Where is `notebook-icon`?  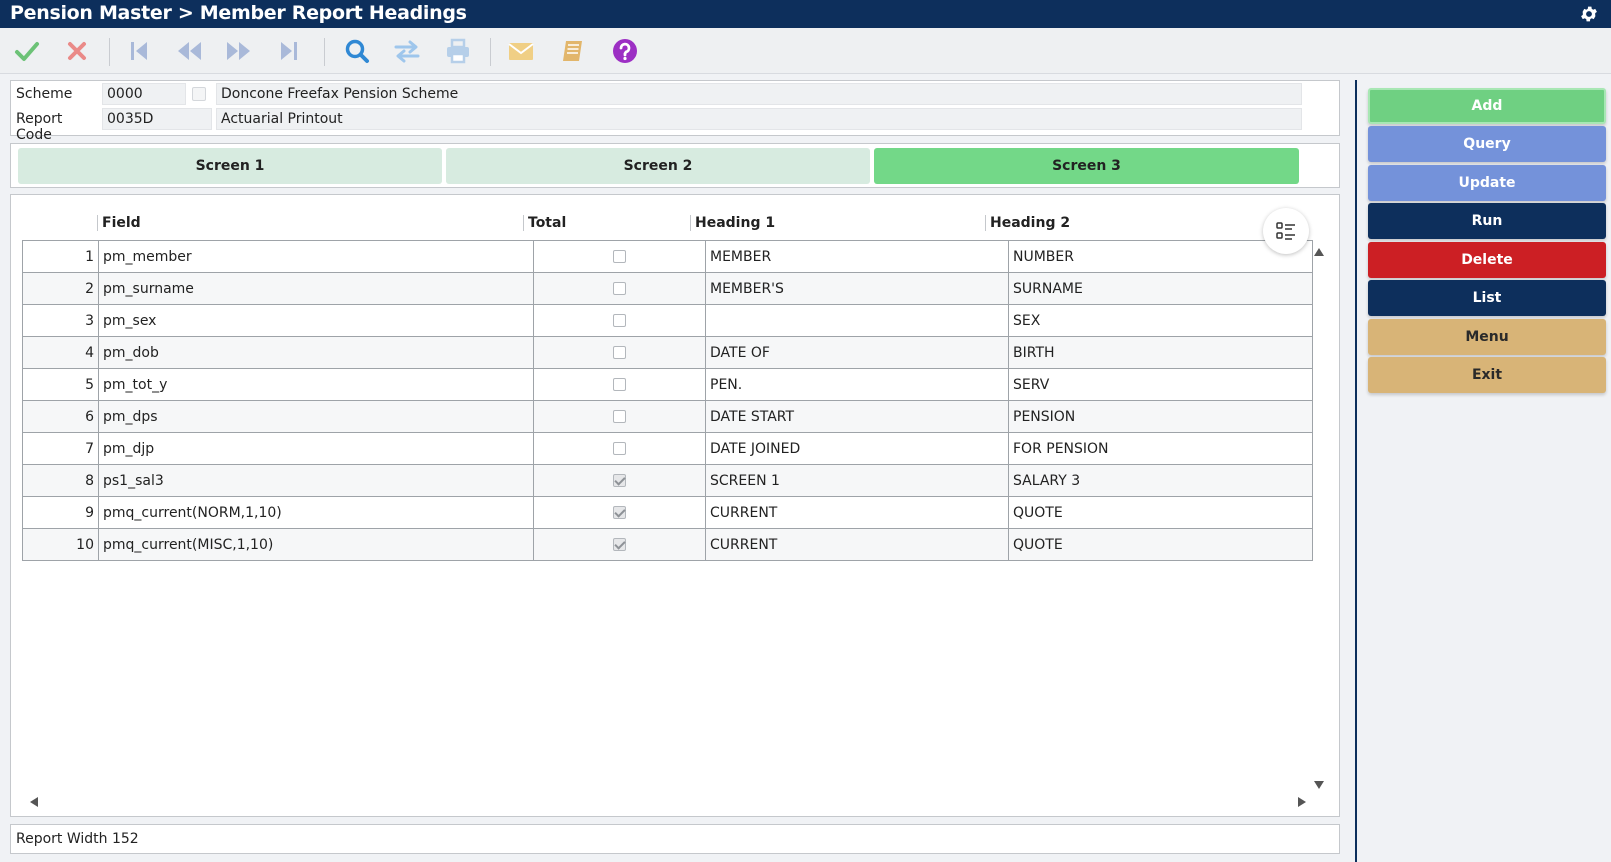 notebook-icon is located at coordinates (573, 51).